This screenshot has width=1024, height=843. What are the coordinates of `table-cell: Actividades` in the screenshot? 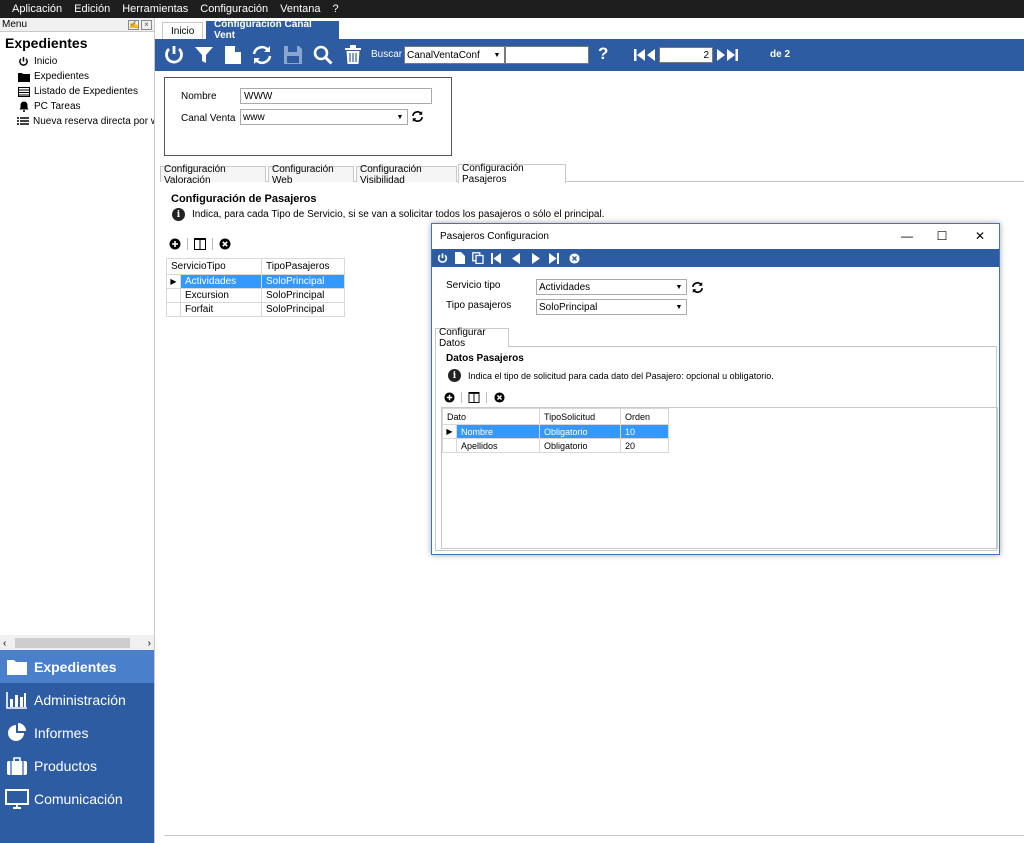 It's located at (221, 281).